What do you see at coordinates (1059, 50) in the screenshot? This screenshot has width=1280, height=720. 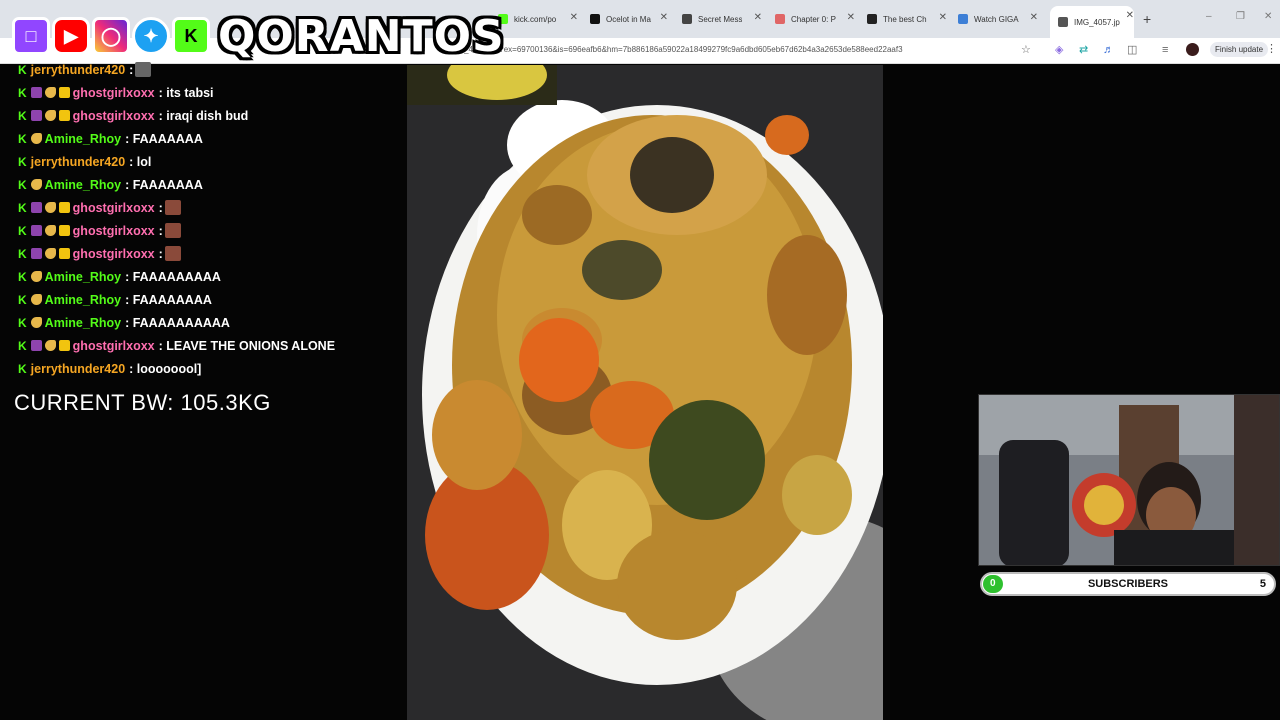 I see `extension-icon: ◈` at bounding box center [1059, 50].